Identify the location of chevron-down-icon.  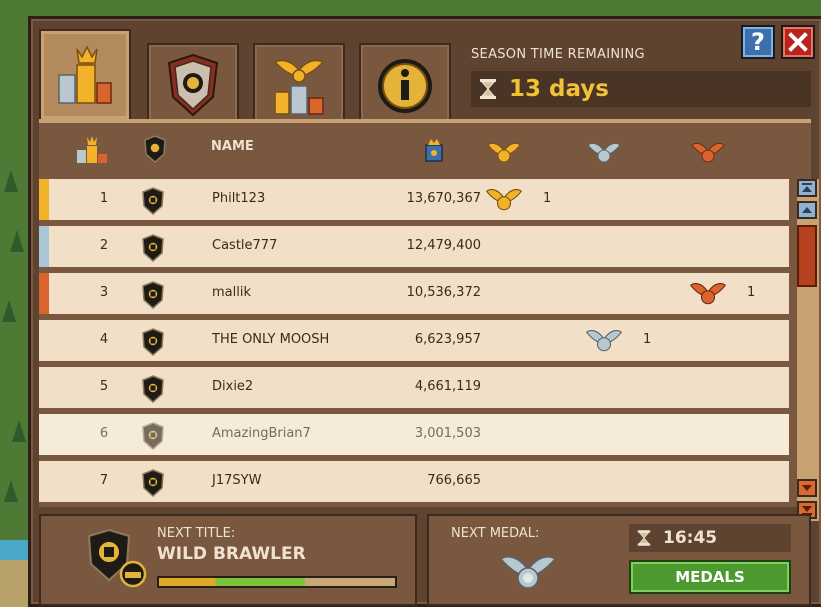
(807, 488).